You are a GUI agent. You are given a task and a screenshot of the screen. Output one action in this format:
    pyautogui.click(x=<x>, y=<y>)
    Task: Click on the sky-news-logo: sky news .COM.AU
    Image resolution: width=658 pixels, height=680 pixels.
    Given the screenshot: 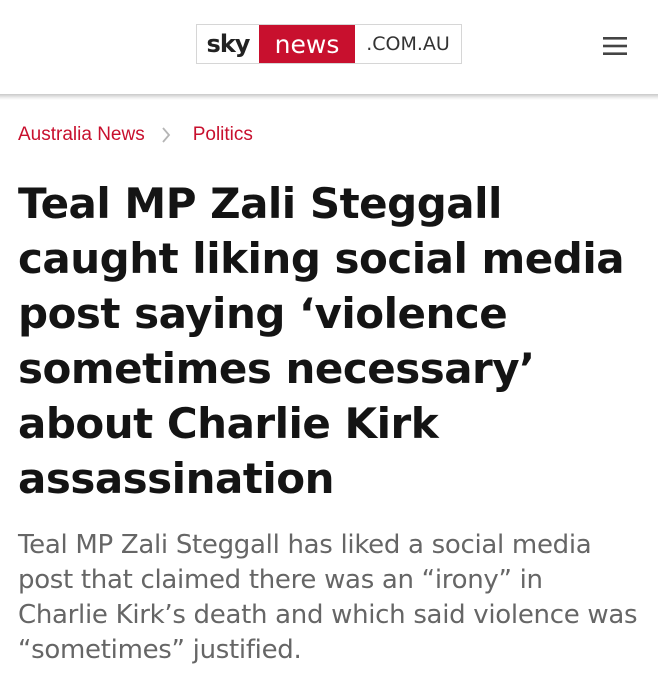 What is the action you would take?
    pyautogui.click(x=329, y=44)
    